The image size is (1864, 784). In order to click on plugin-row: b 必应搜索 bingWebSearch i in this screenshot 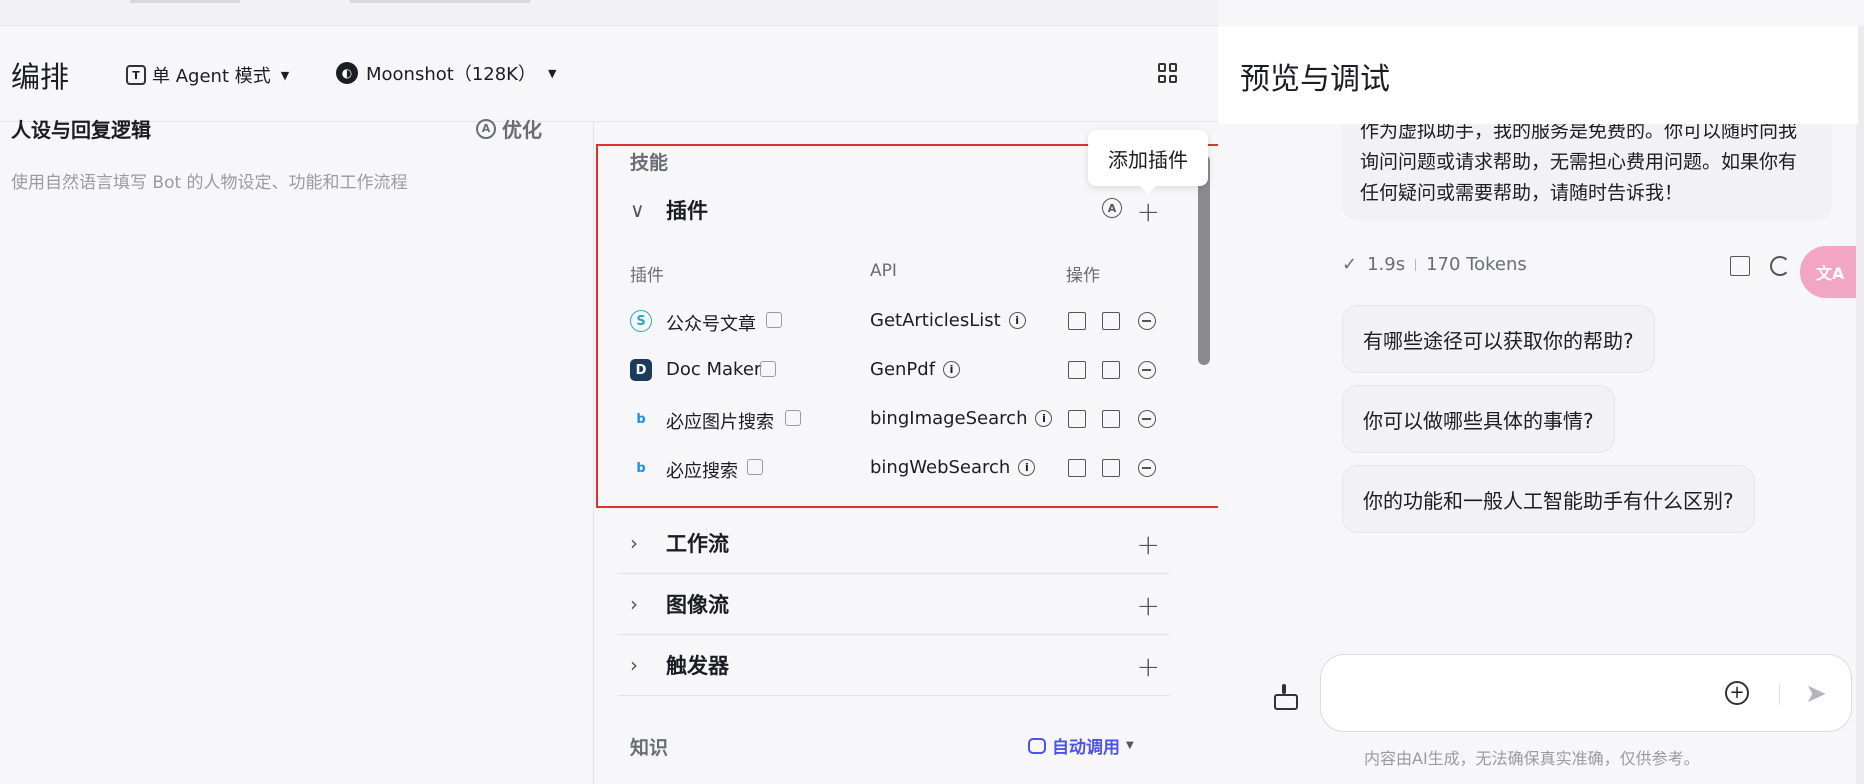, I will do `click(900, 471)`.